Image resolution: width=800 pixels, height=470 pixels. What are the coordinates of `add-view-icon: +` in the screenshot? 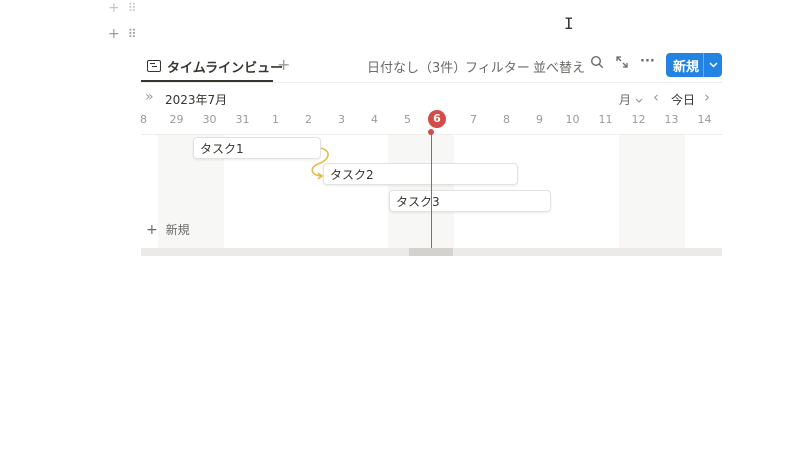 It's located at (283, 64).